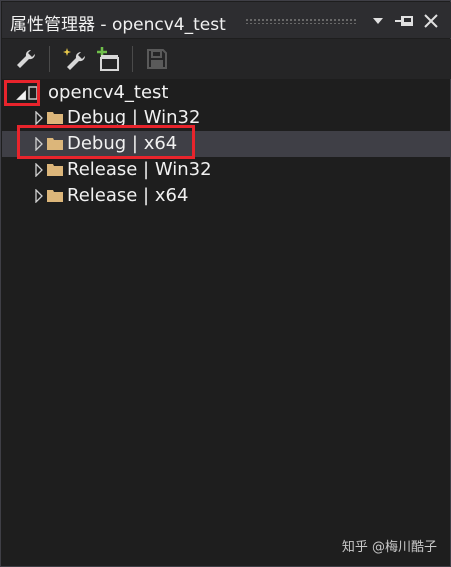  I want to click on tree-item-label: Release | x64, so click(128, 195).